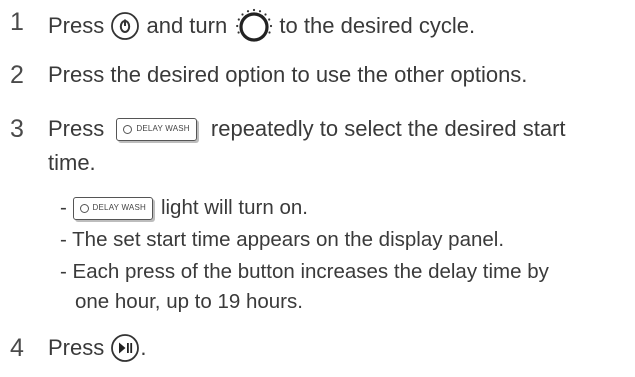  What do you see at coordinates (125, 348) in the screenshot?
I see `start-pause-button-icon` at bounding box center [125, 348].